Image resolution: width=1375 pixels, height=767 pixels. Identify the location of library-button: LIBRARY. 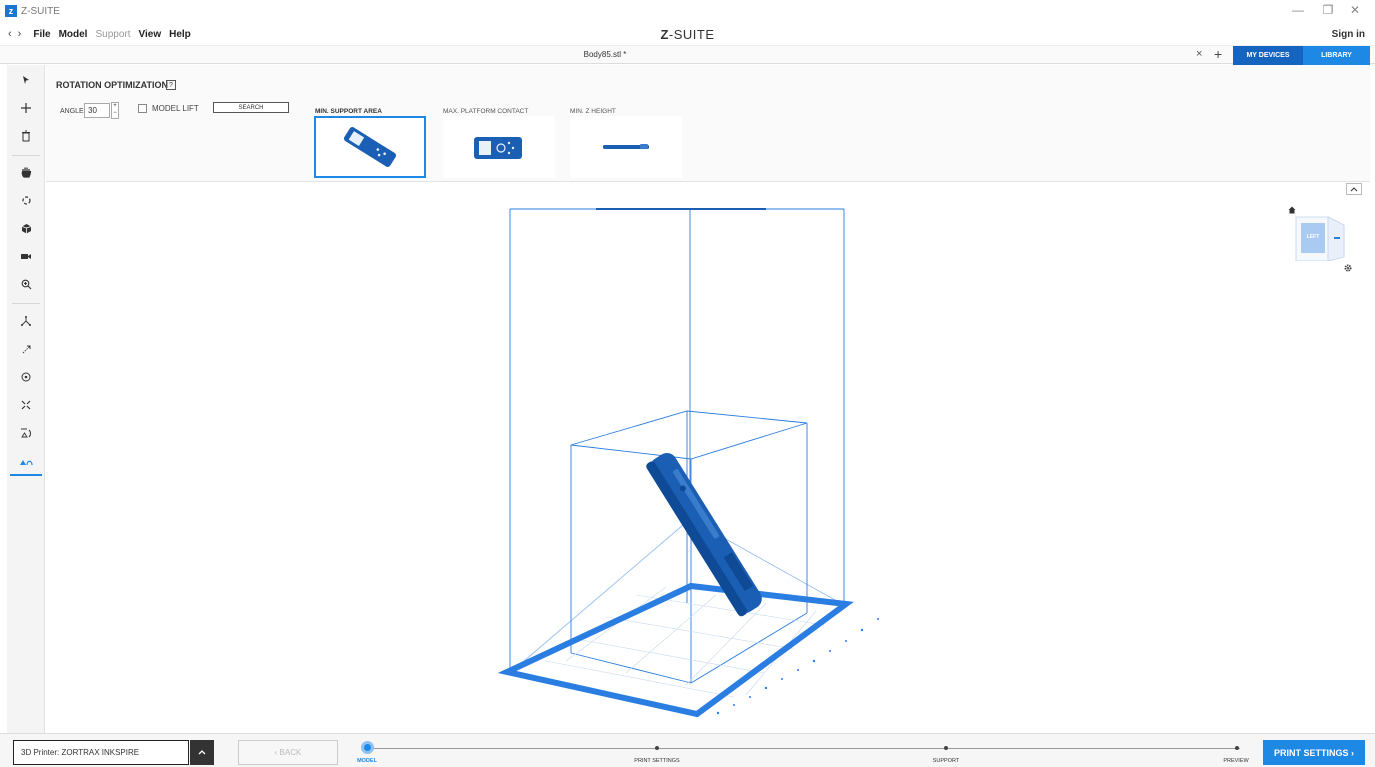
(1336, 55).